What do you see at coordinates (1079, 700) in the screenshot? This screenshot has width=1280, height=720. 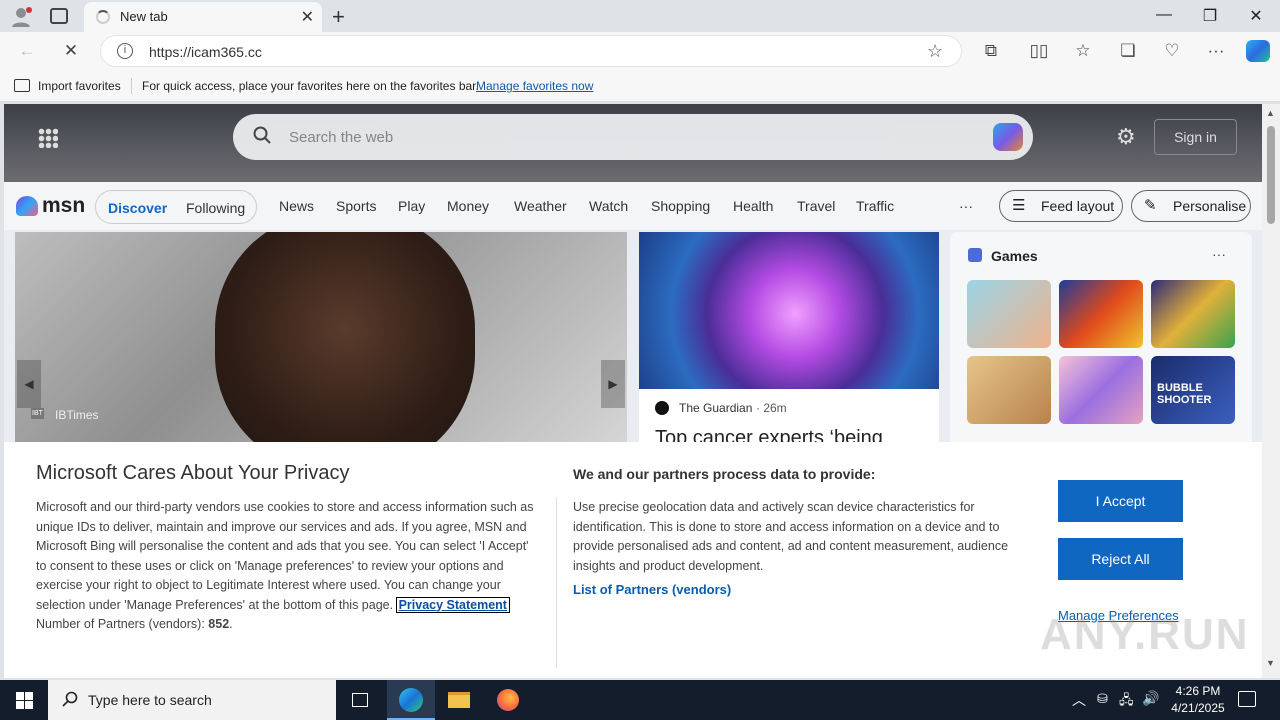 I see `show-hidden-icons: ︿` at bounding box center [1079, 700].